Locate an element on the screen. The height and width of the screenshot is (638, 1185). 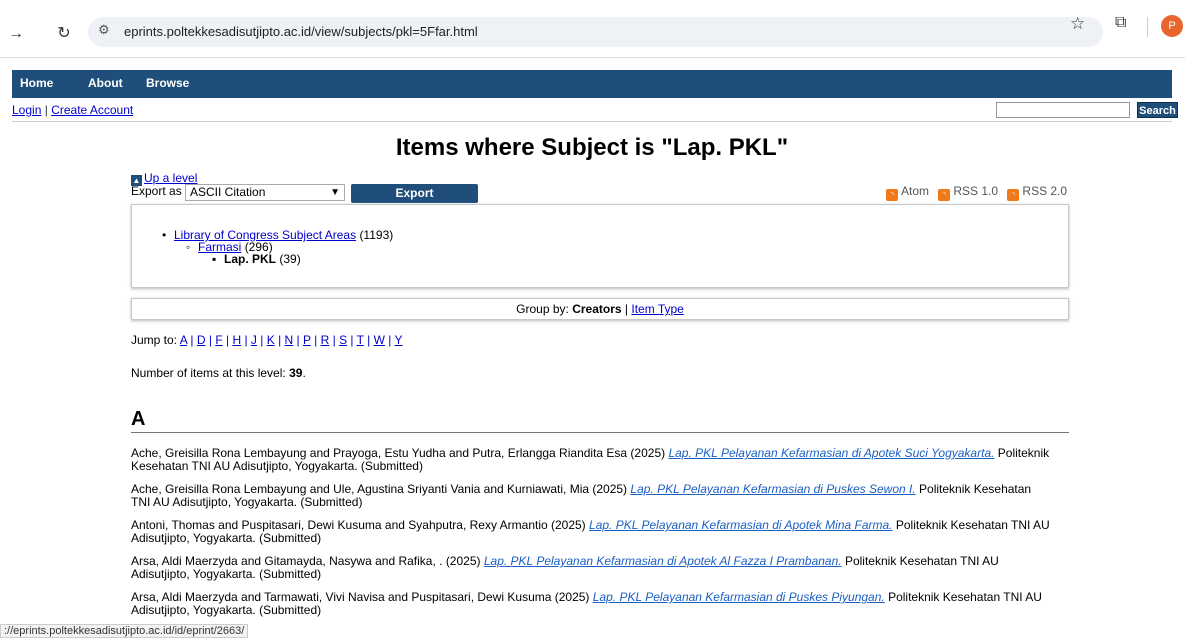
chrome-divider is located at coordinates (592, 57).